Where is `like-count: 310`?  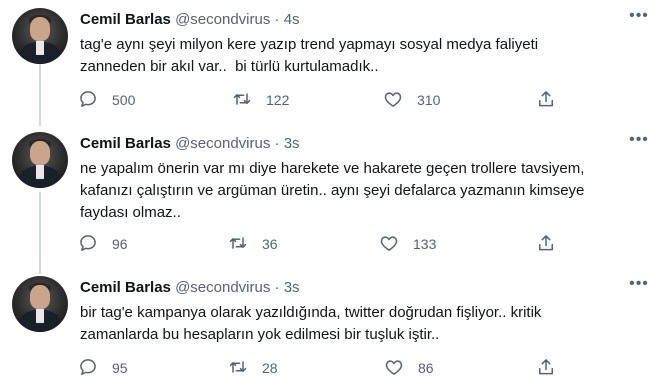
like-count: 310 is located at coordinates (429, 100).